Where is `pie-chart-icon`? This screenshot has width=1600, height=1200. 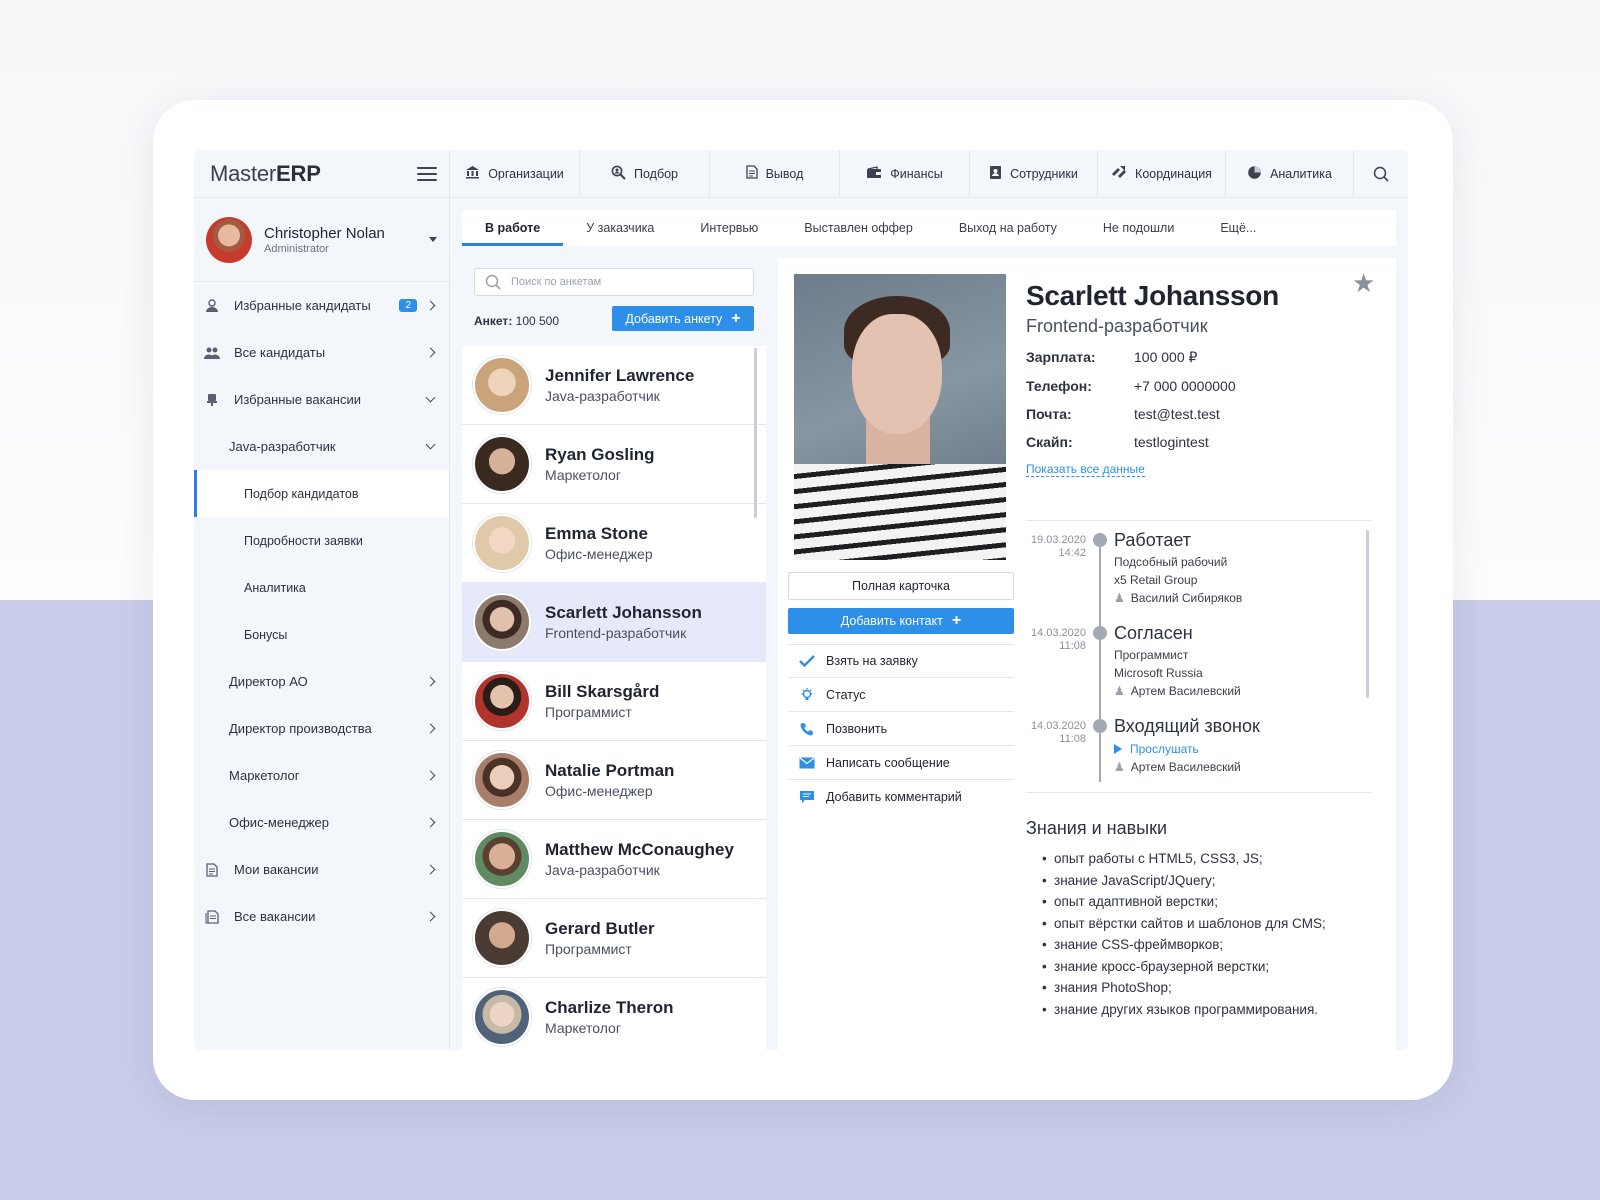
pie-chart-icon is located at coordinates (1254, 174).